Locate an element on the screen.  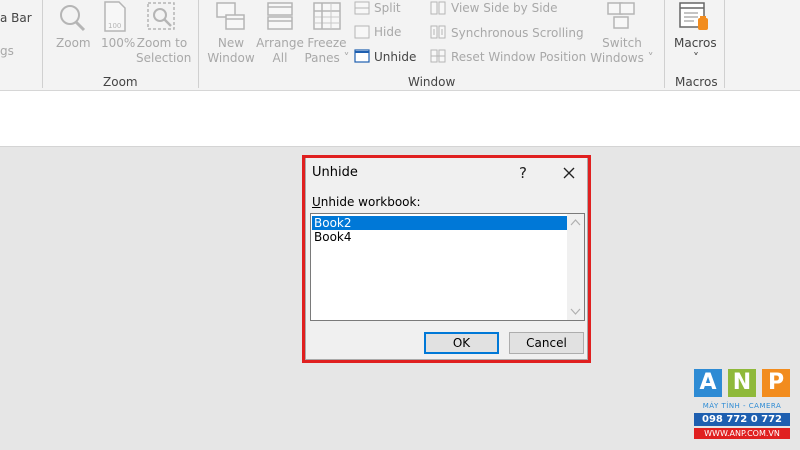
label-text: nhide workbook: is located at coordinates (370, 202).